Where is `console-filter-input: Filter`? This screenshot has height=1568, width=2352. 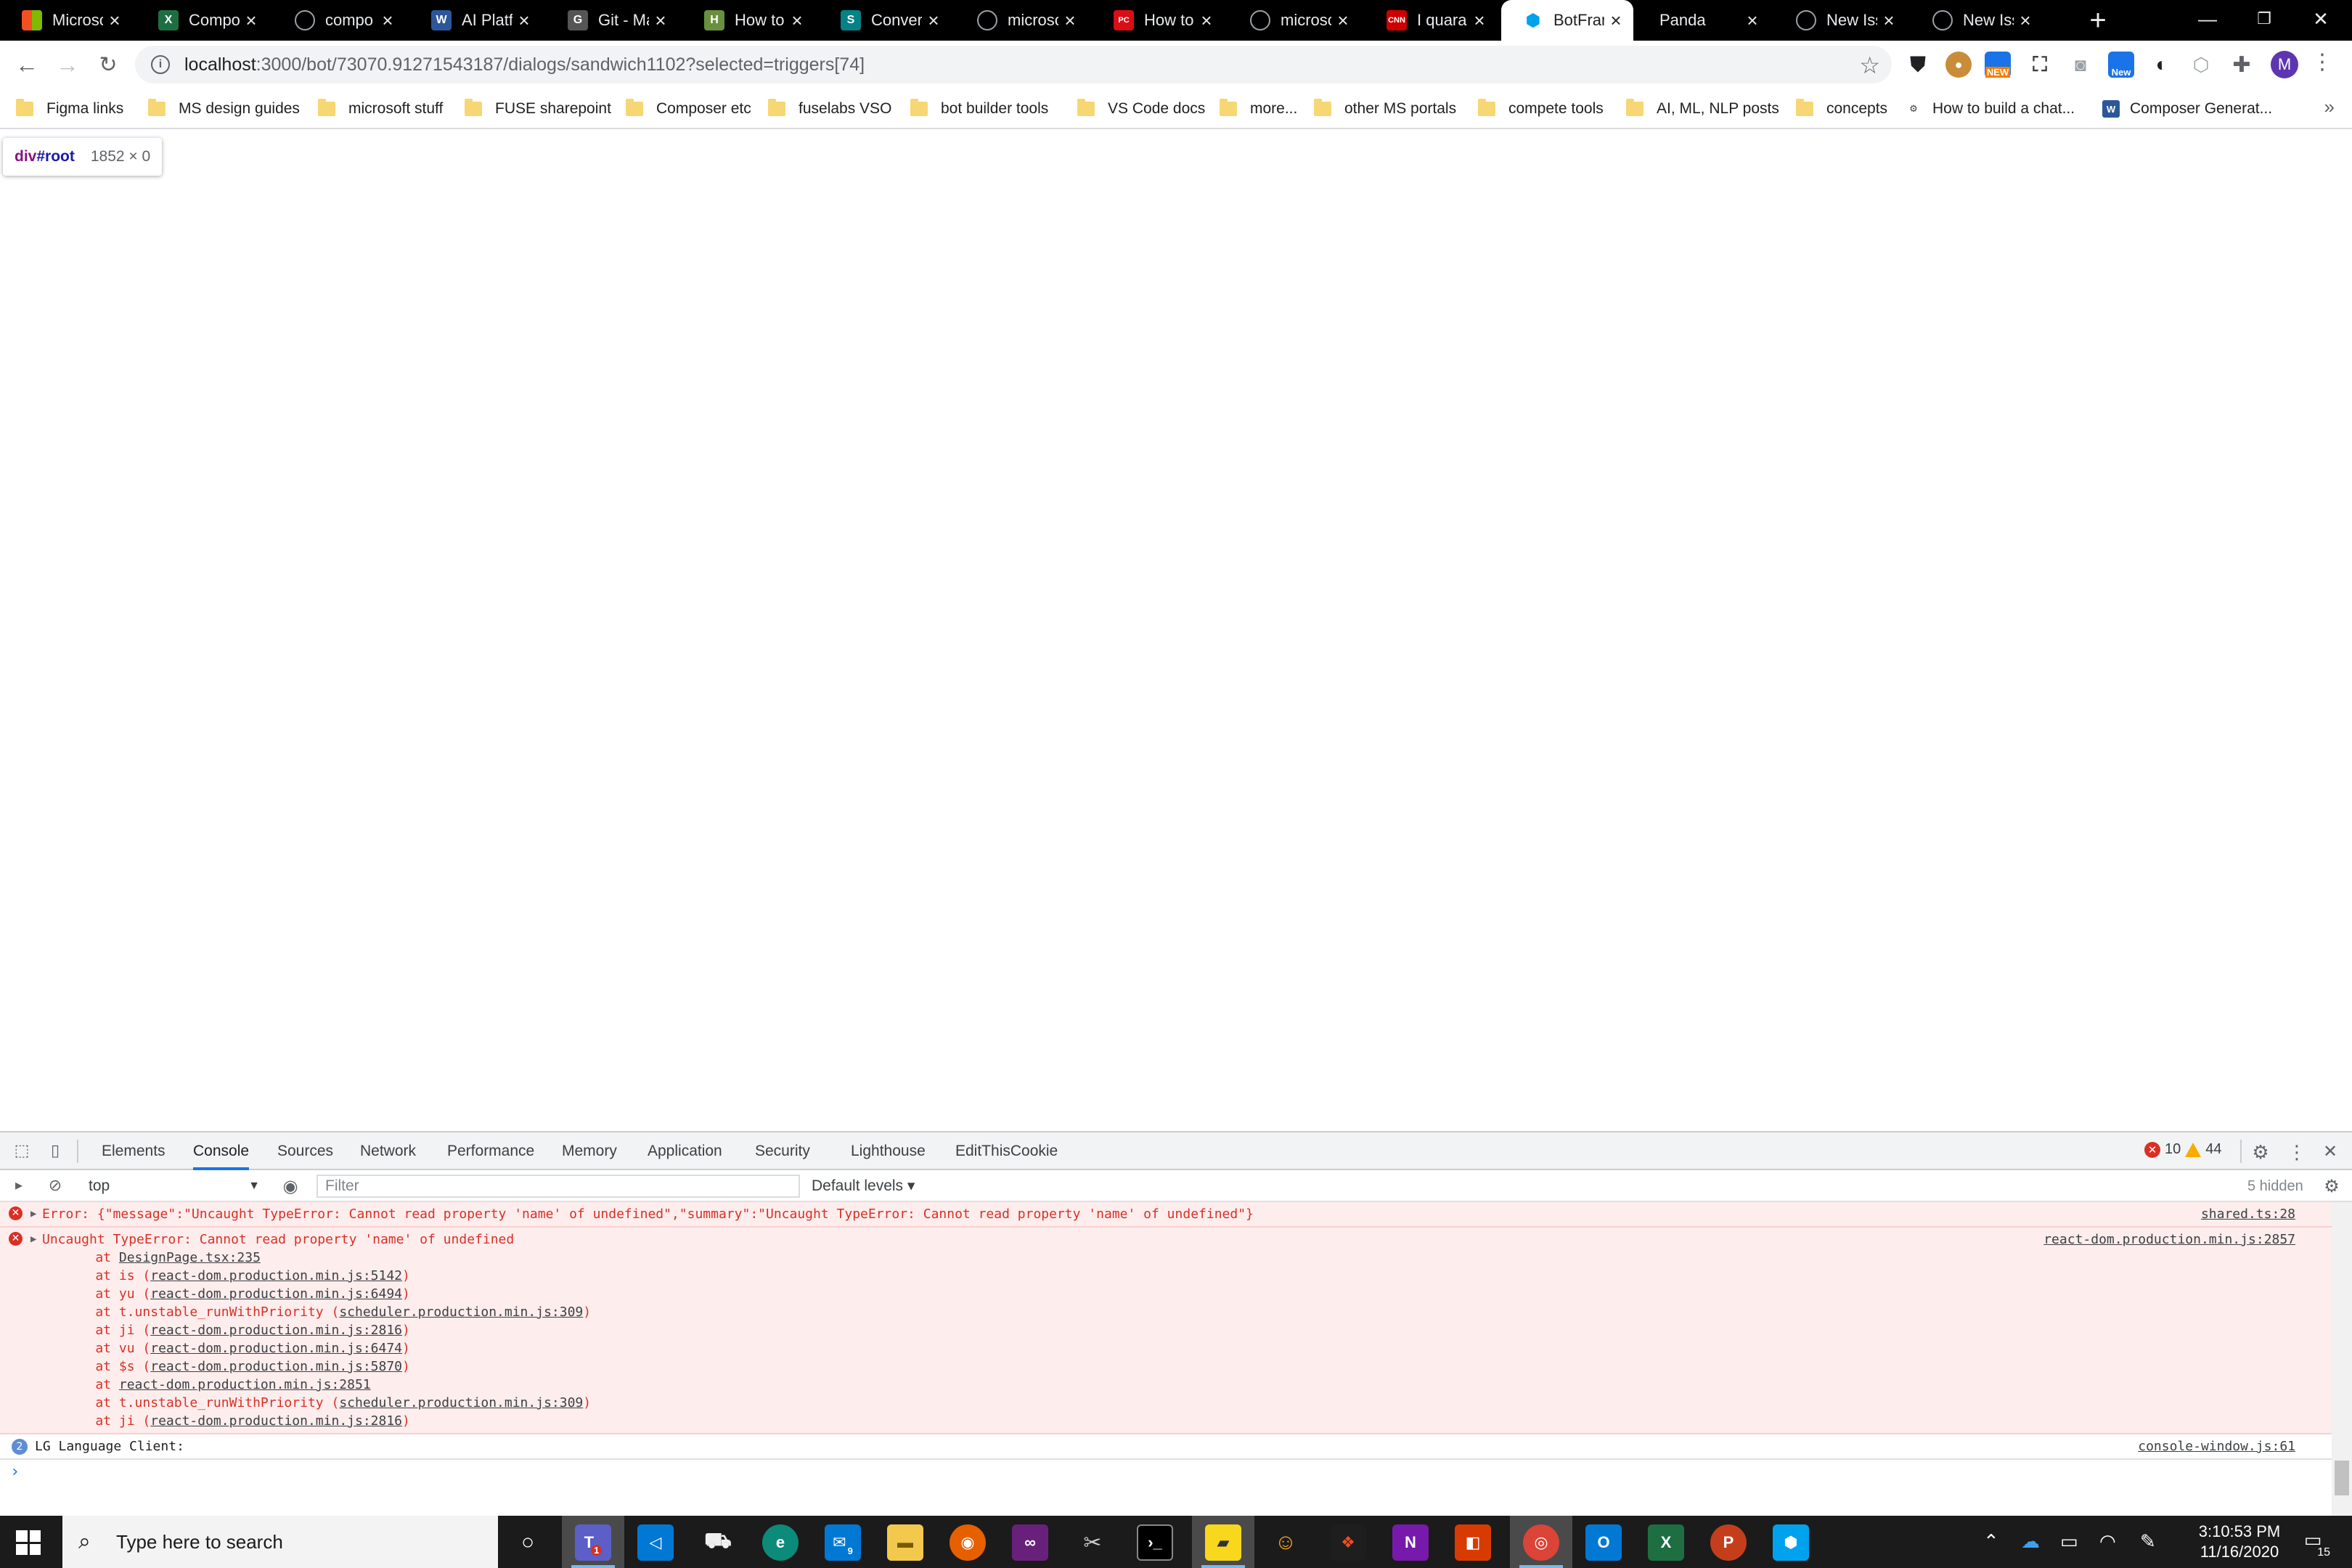
console-filter-input: Filter is located at coordinates (559, 1187).